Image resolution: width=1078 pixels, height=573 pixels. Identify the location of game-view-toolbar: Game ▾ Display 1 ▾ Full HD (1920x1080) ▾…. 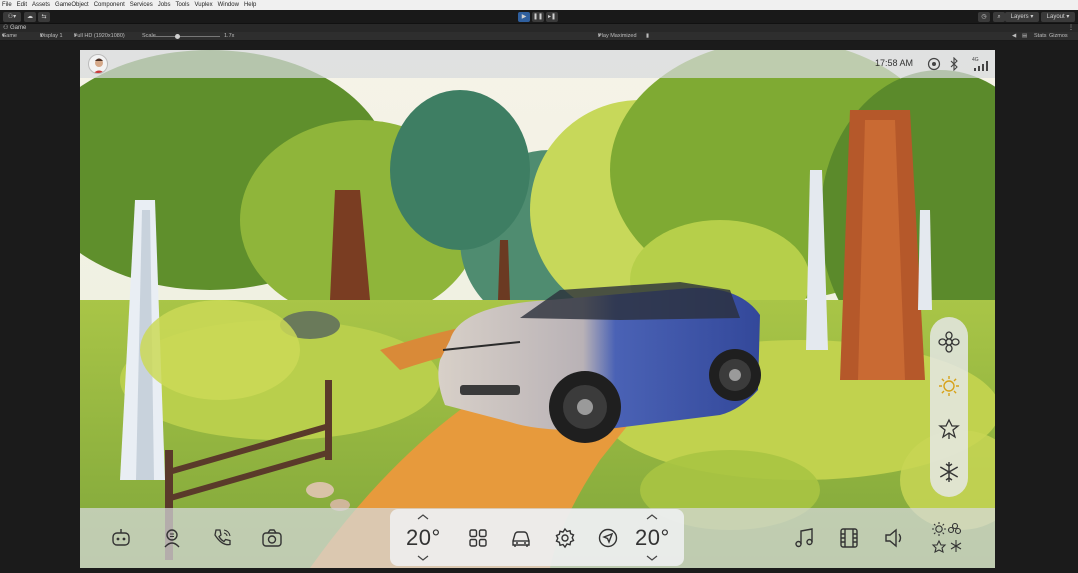
(539, 36).